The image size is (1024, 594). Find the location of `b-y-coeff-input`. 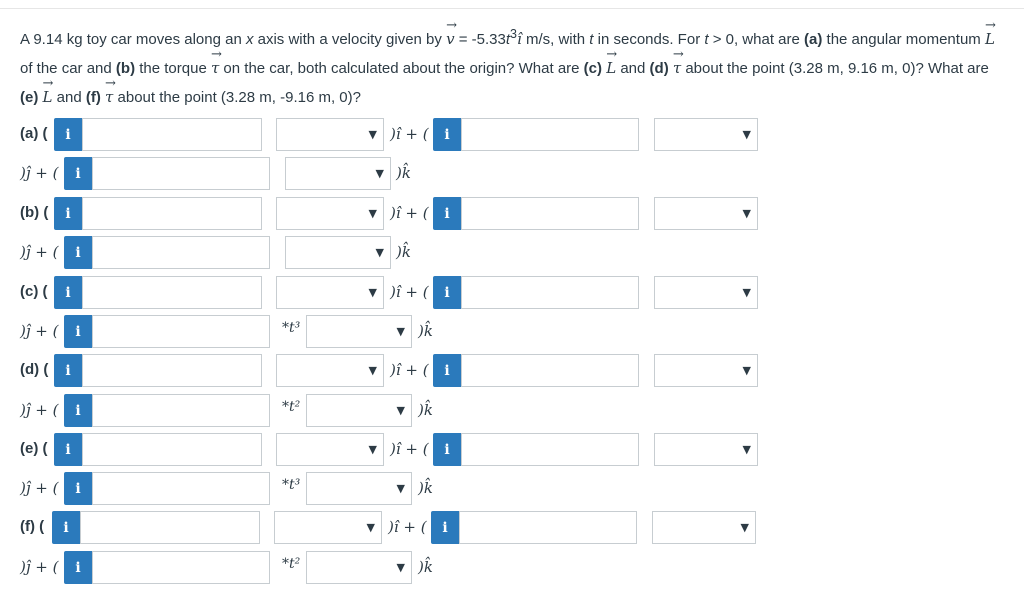

b-y-coeff-input is located at coordinates (550, 213).